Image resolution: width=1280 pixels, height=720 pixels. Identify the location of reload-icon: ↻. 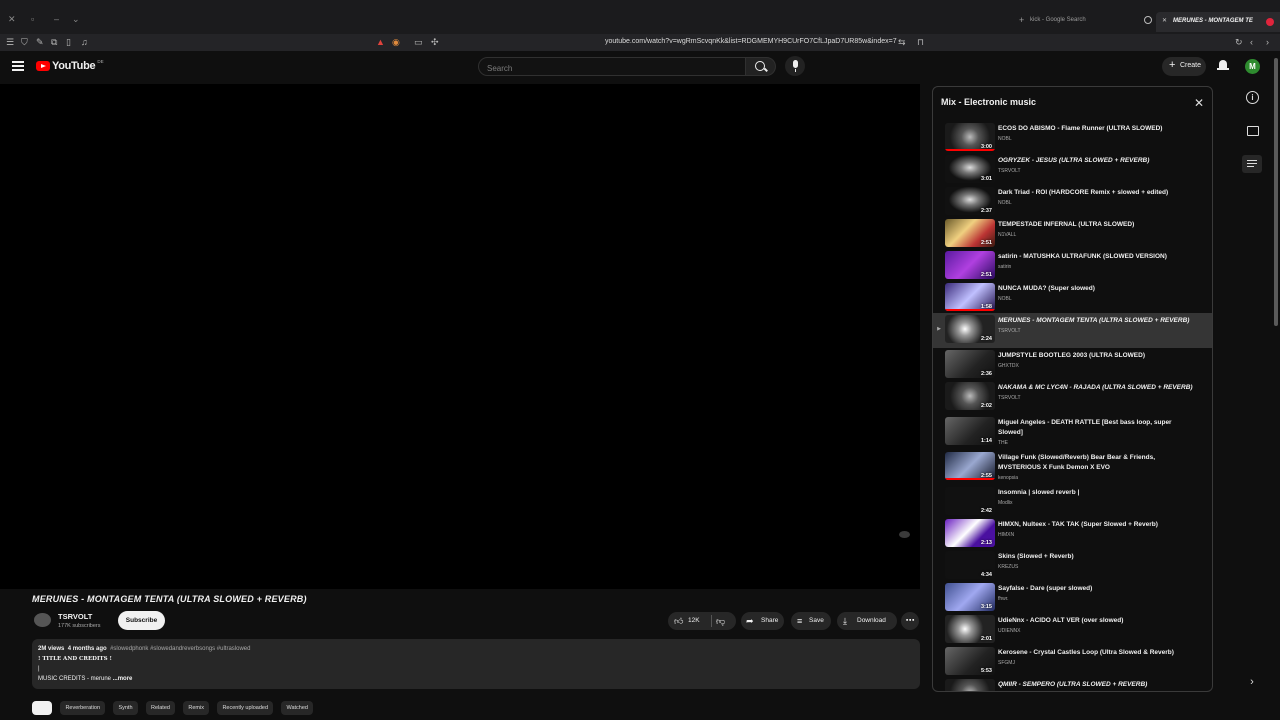
(1239, 42).